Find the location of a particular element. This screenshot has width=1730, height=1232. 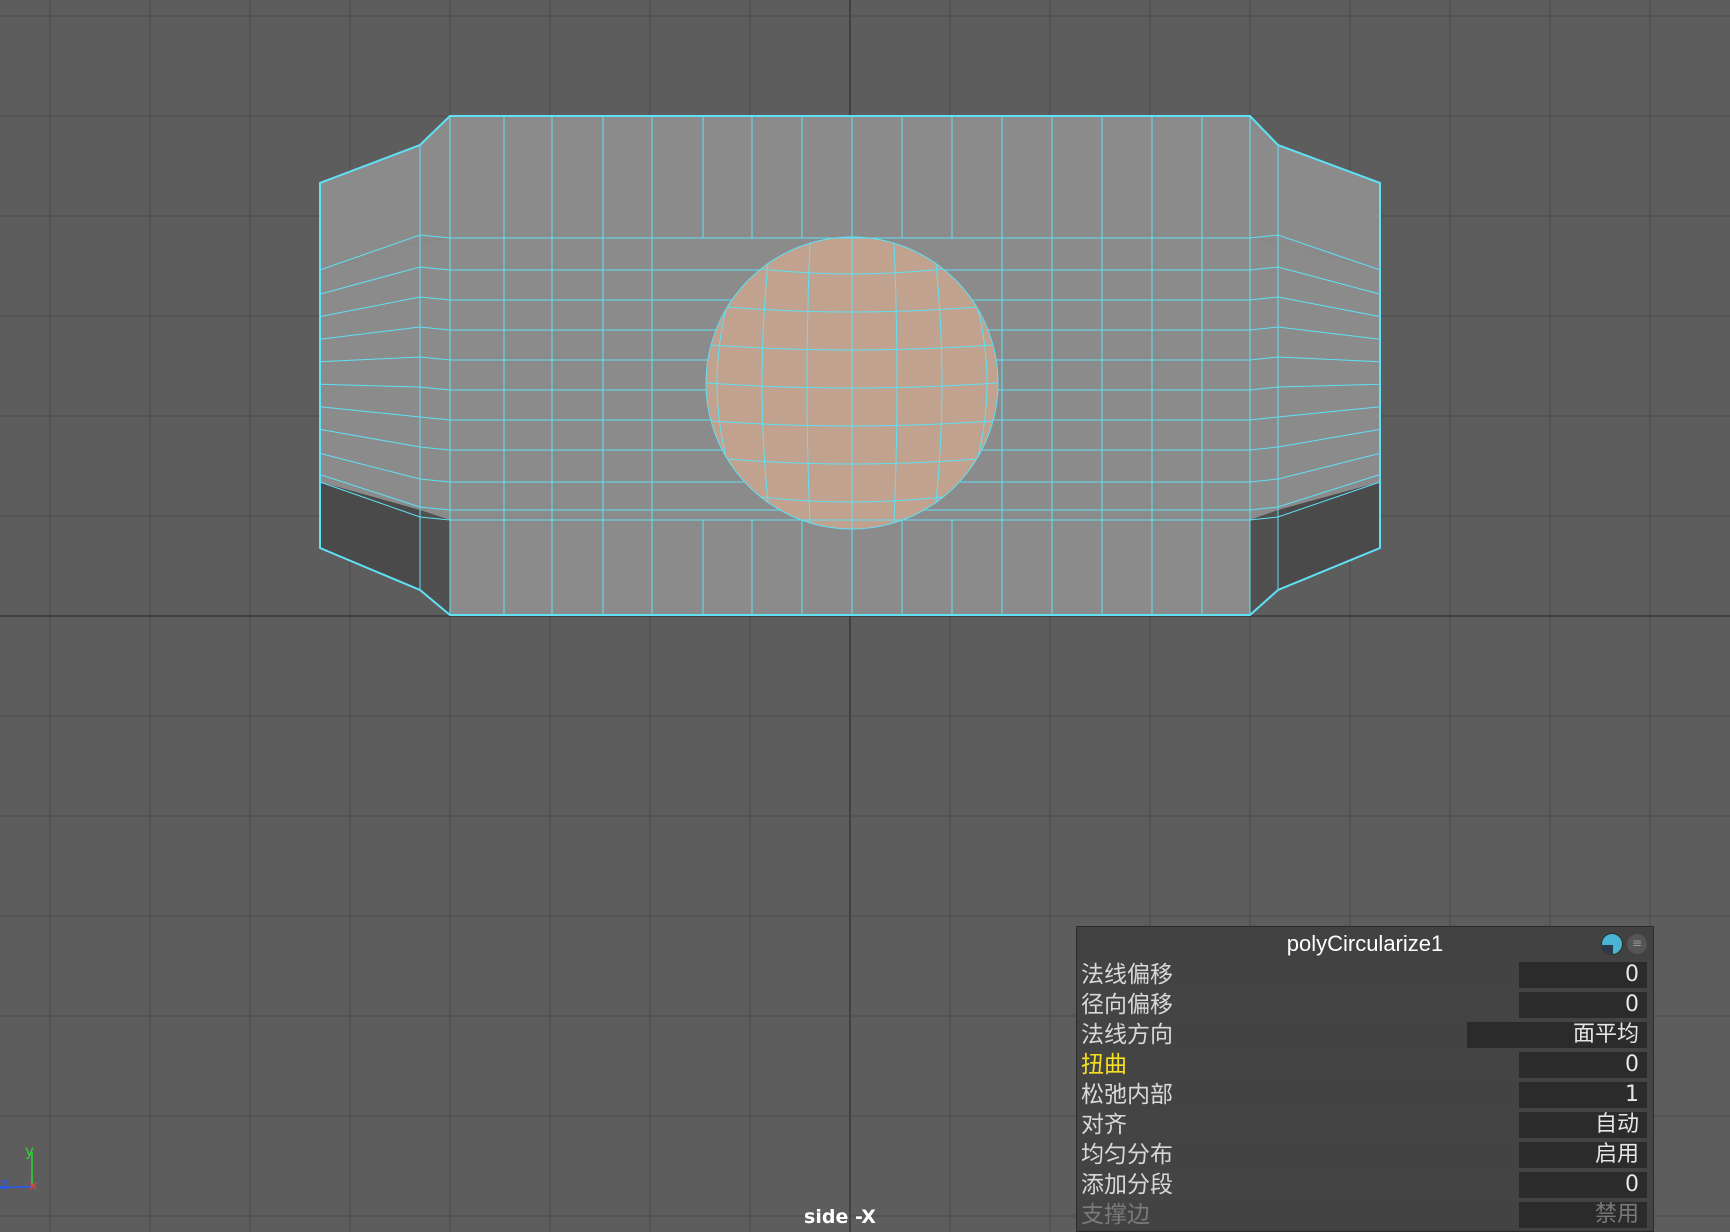

attribute-row: 添加分段 0 is located at coordinates (1365, 1185).